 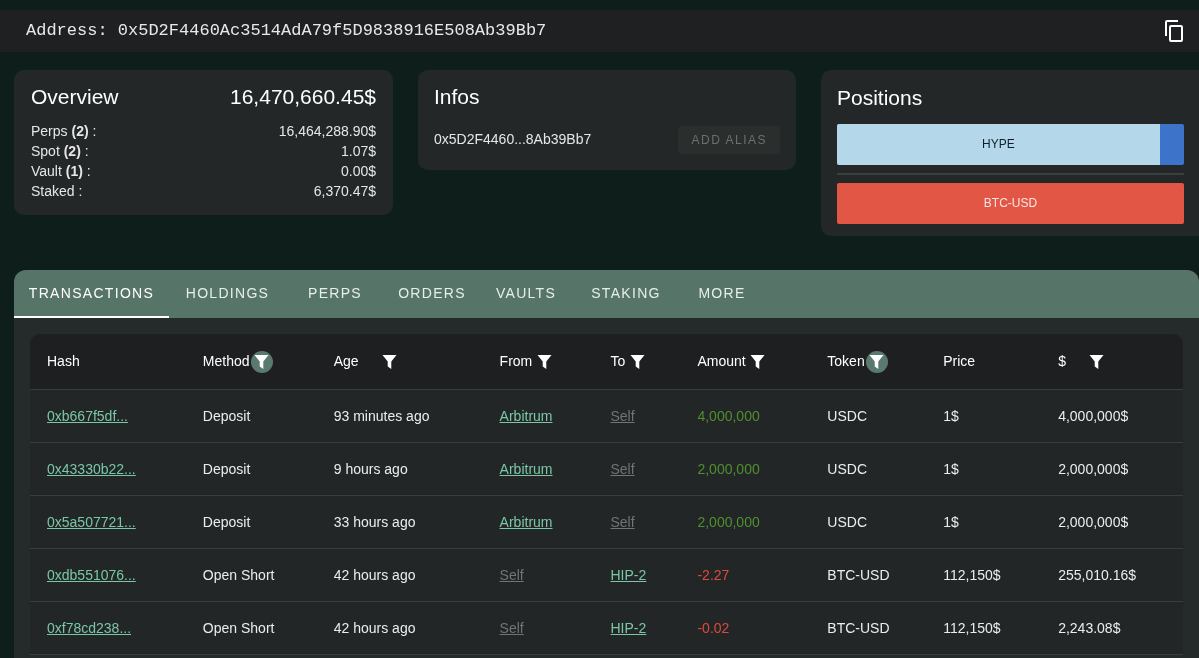 What do you see at coordinates (998, 144) in the screenshot?
I see `position-label: HYPE` at bounding box center [998, 144].